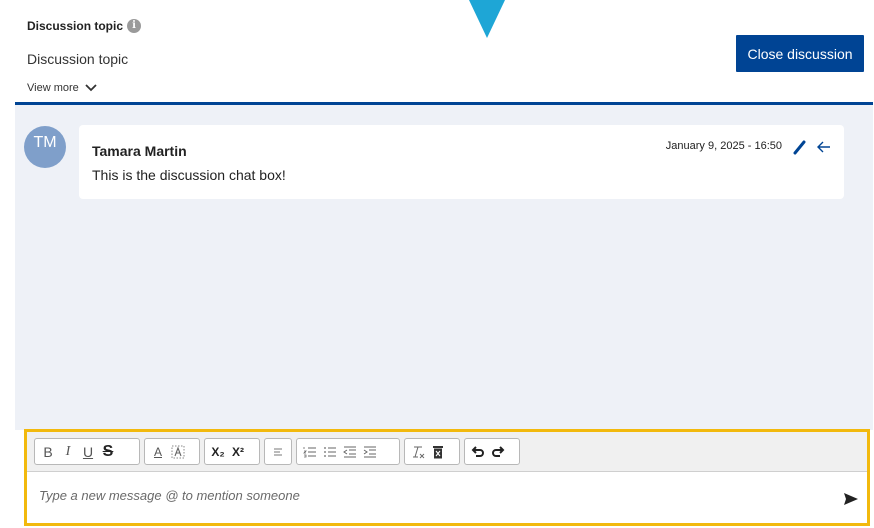 The image size is (874, 528). What do you see at coordinates (824, 147) in the screenshot?
I see `reply-icon` at bounding box center [824, 147].